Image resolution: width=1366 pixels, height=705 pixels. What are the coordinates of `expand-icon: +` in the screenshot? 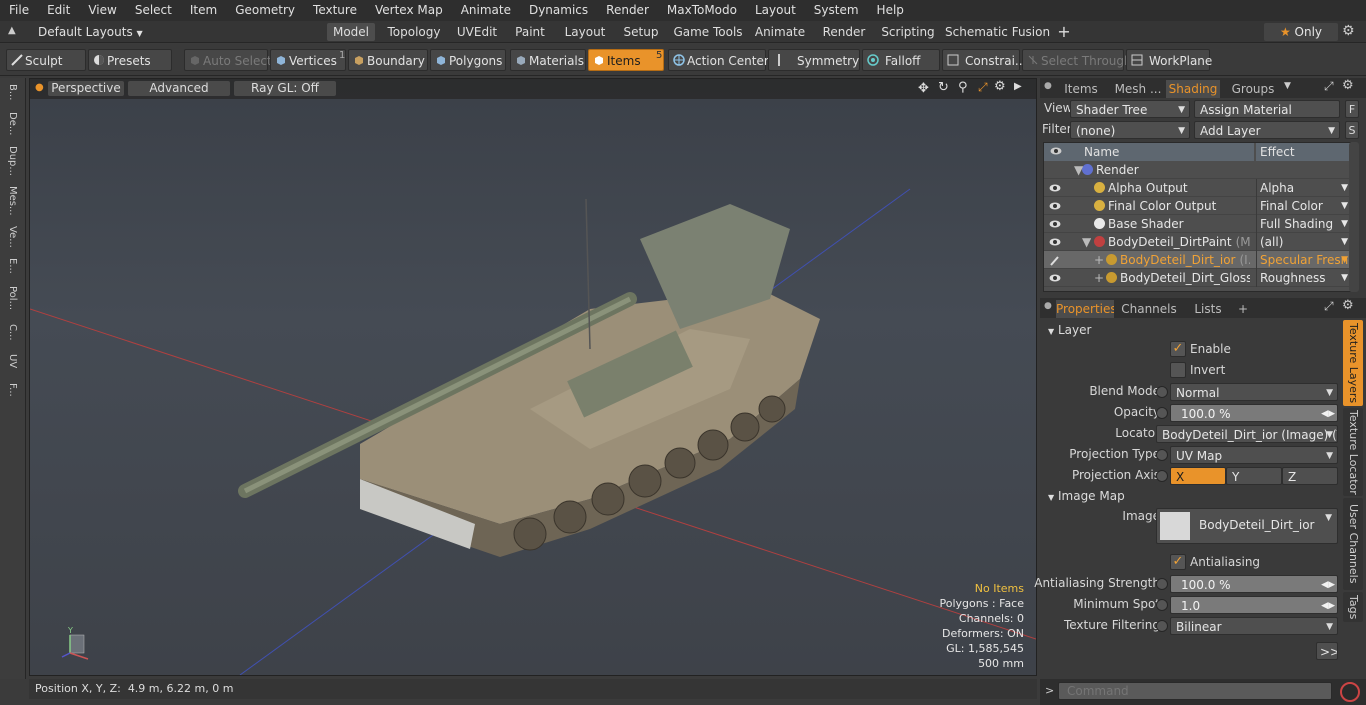 It's located at (1099, 260).